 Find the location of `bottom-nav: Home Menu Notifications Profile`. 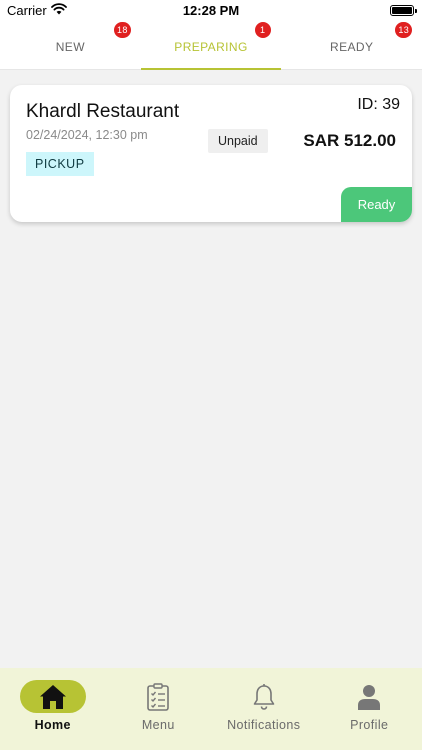

bottom-nav: Home Menu Notifications Profile is located at coordinates (211, 709).